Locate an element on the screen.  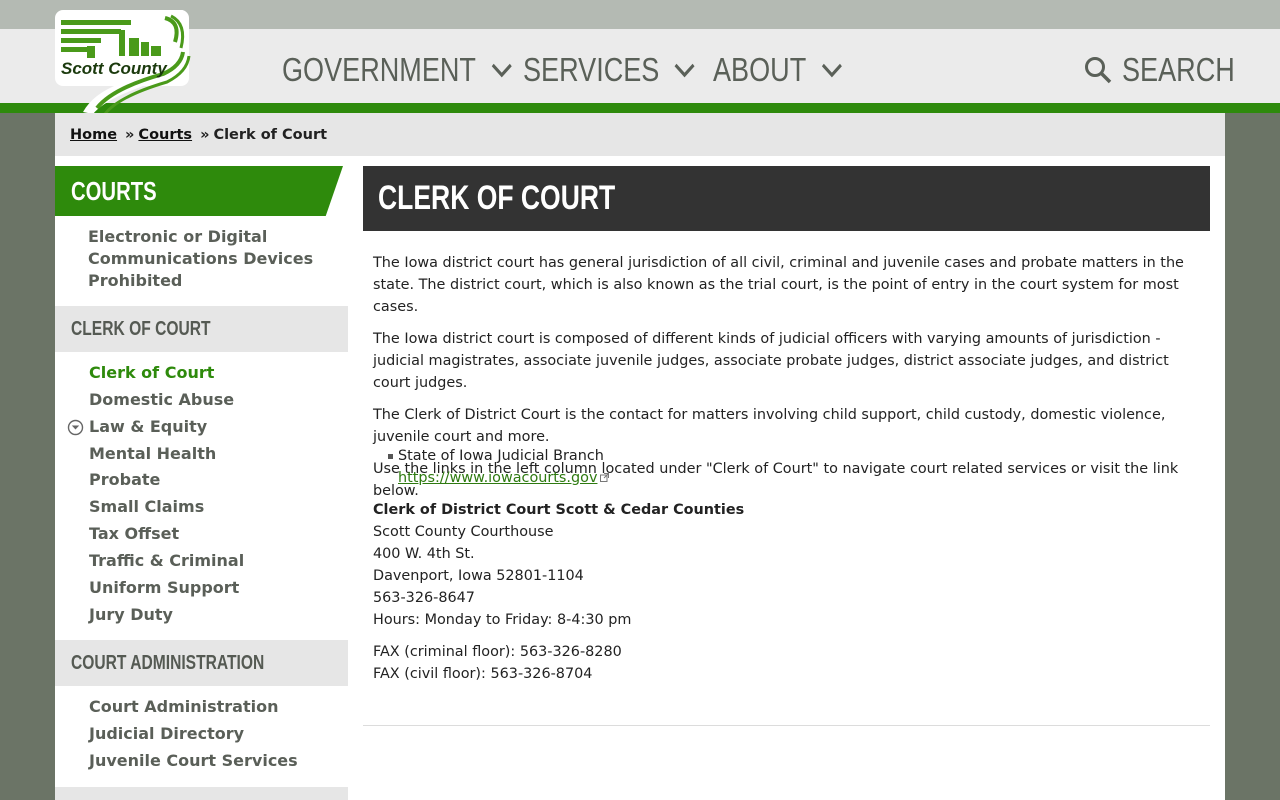
nav-services: SERVICES is located at coordinates (609, 70).